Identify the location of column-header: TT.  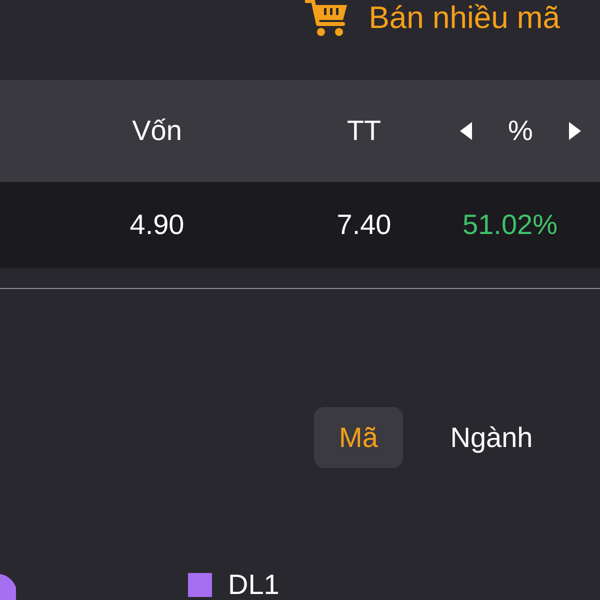
(364, 131).